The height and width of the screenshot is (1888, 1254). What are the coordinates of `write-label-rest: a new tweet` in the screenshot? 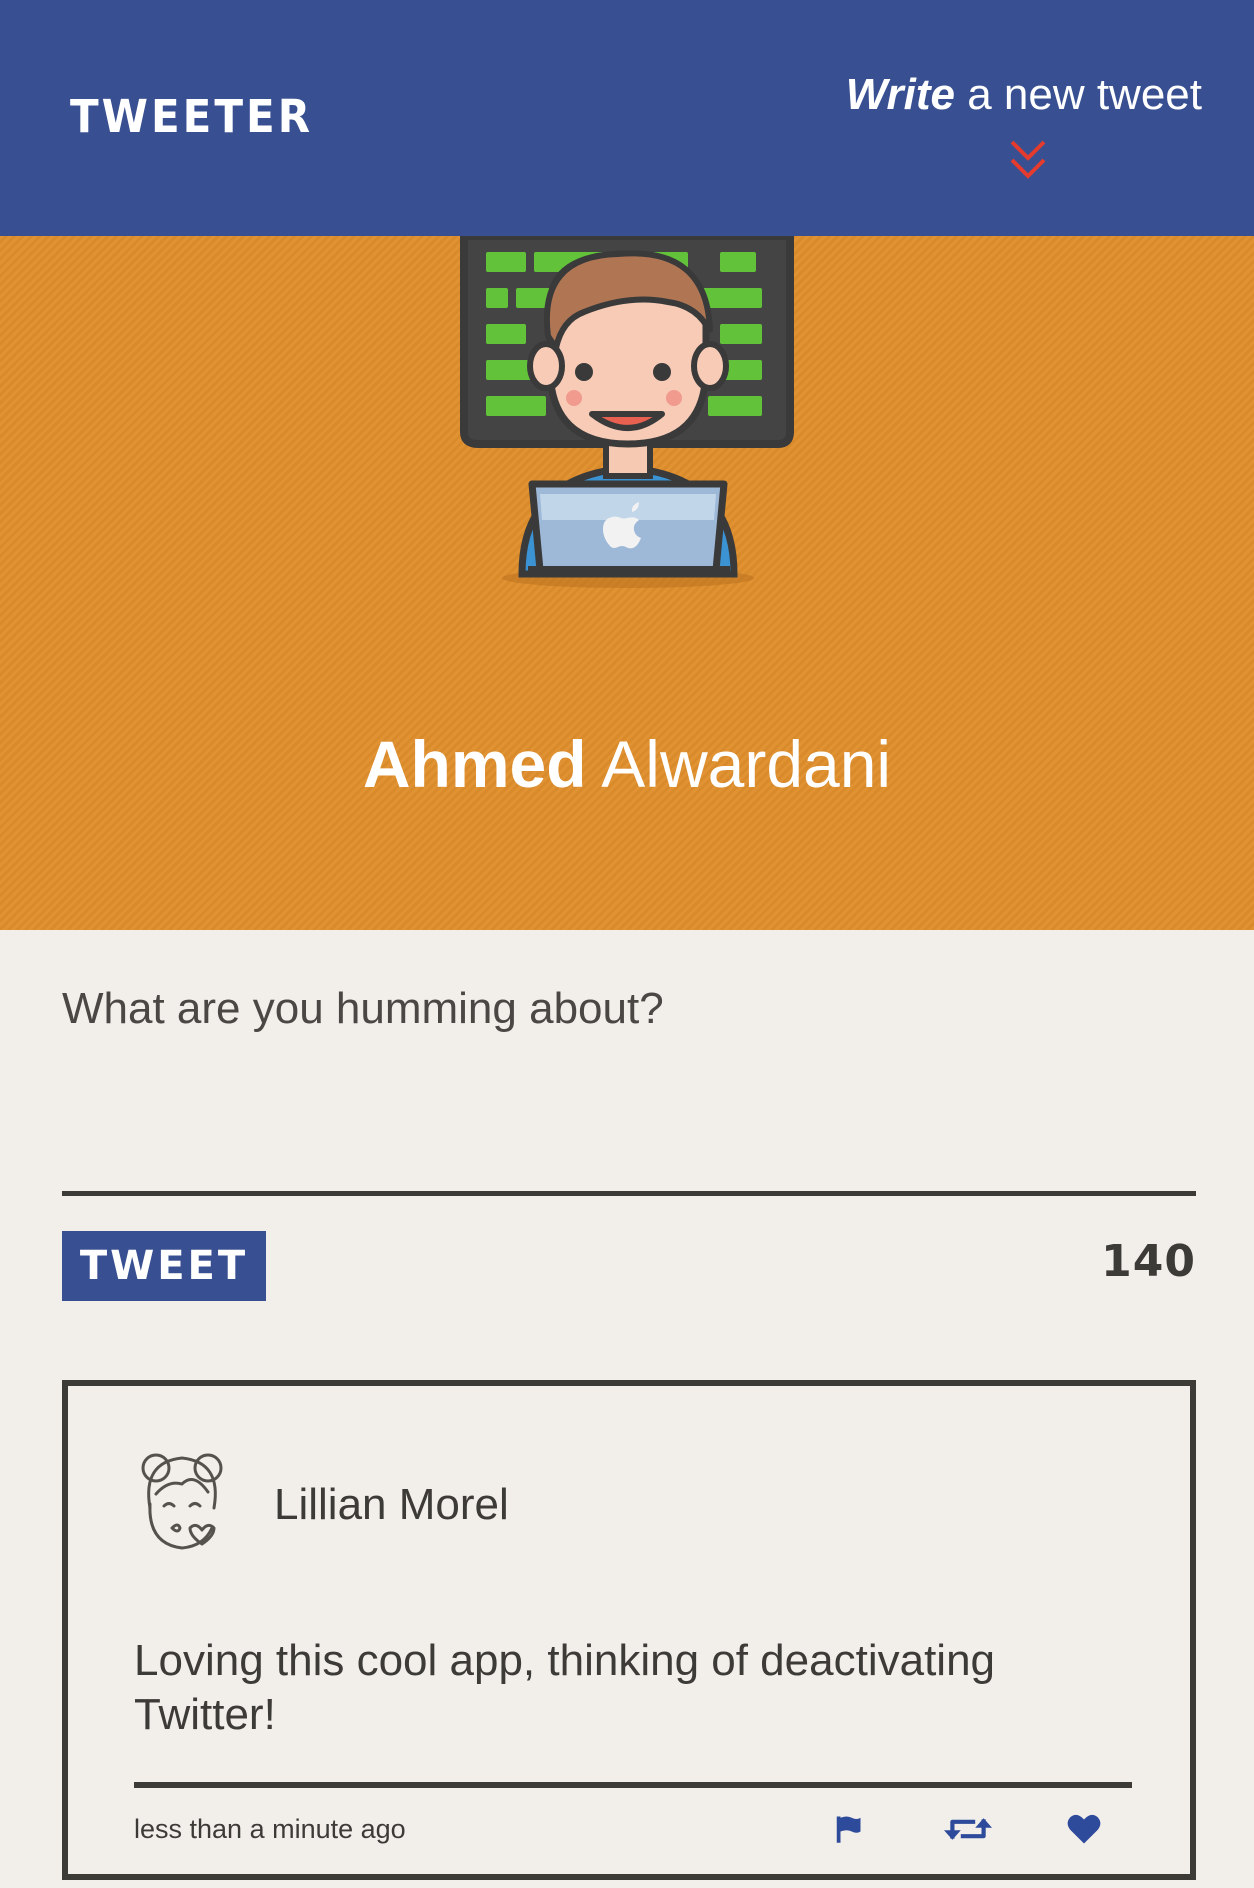 It's located at (1078, 94).